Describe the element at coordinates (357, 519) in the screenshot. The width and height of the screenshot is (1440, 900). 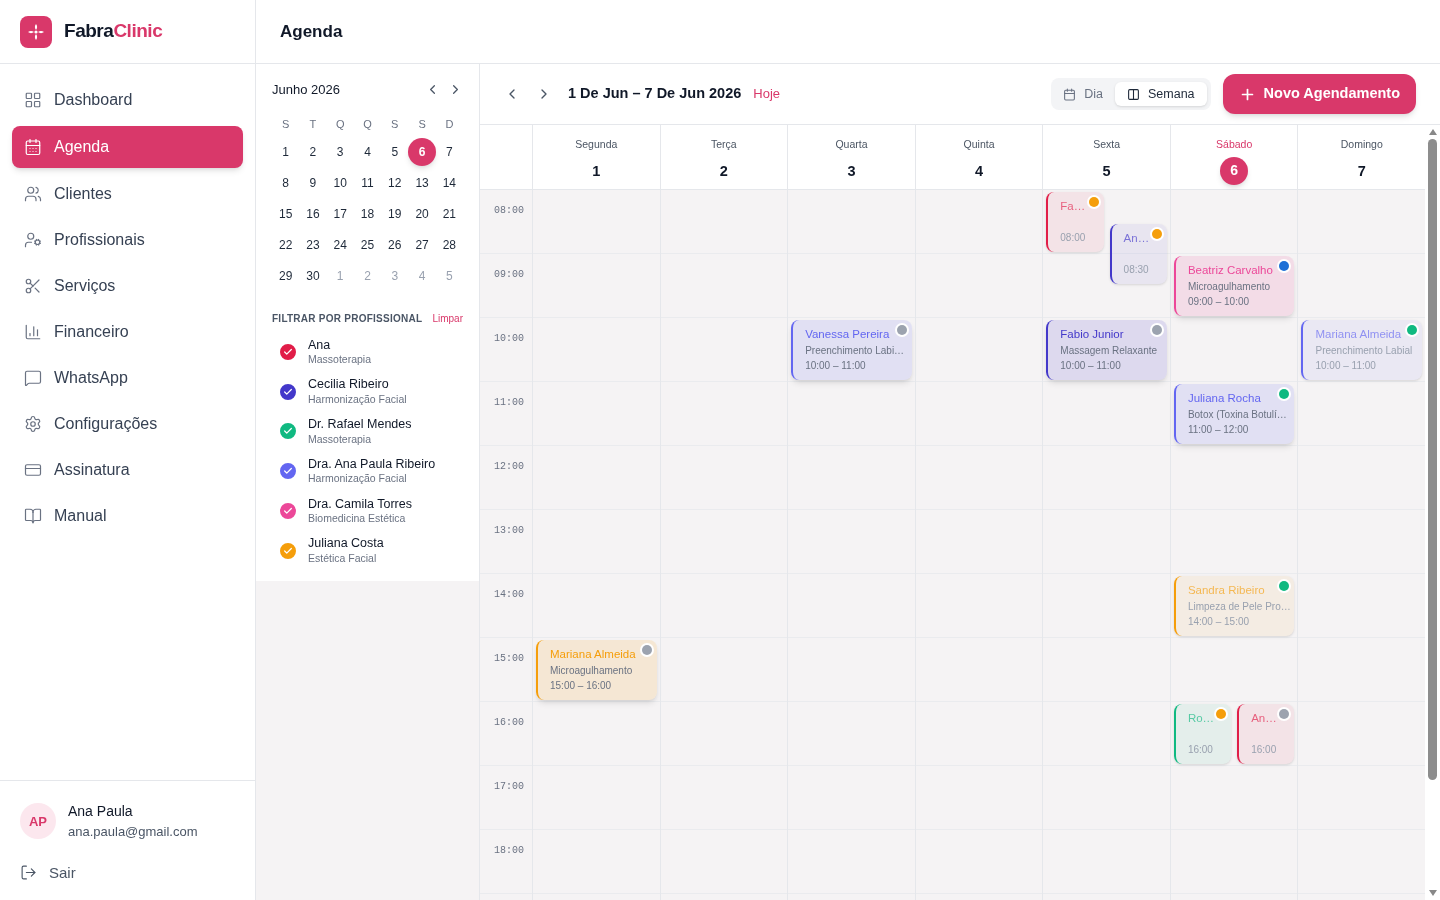
I see `professional-specialty: Biomedicina Estética` at that location.